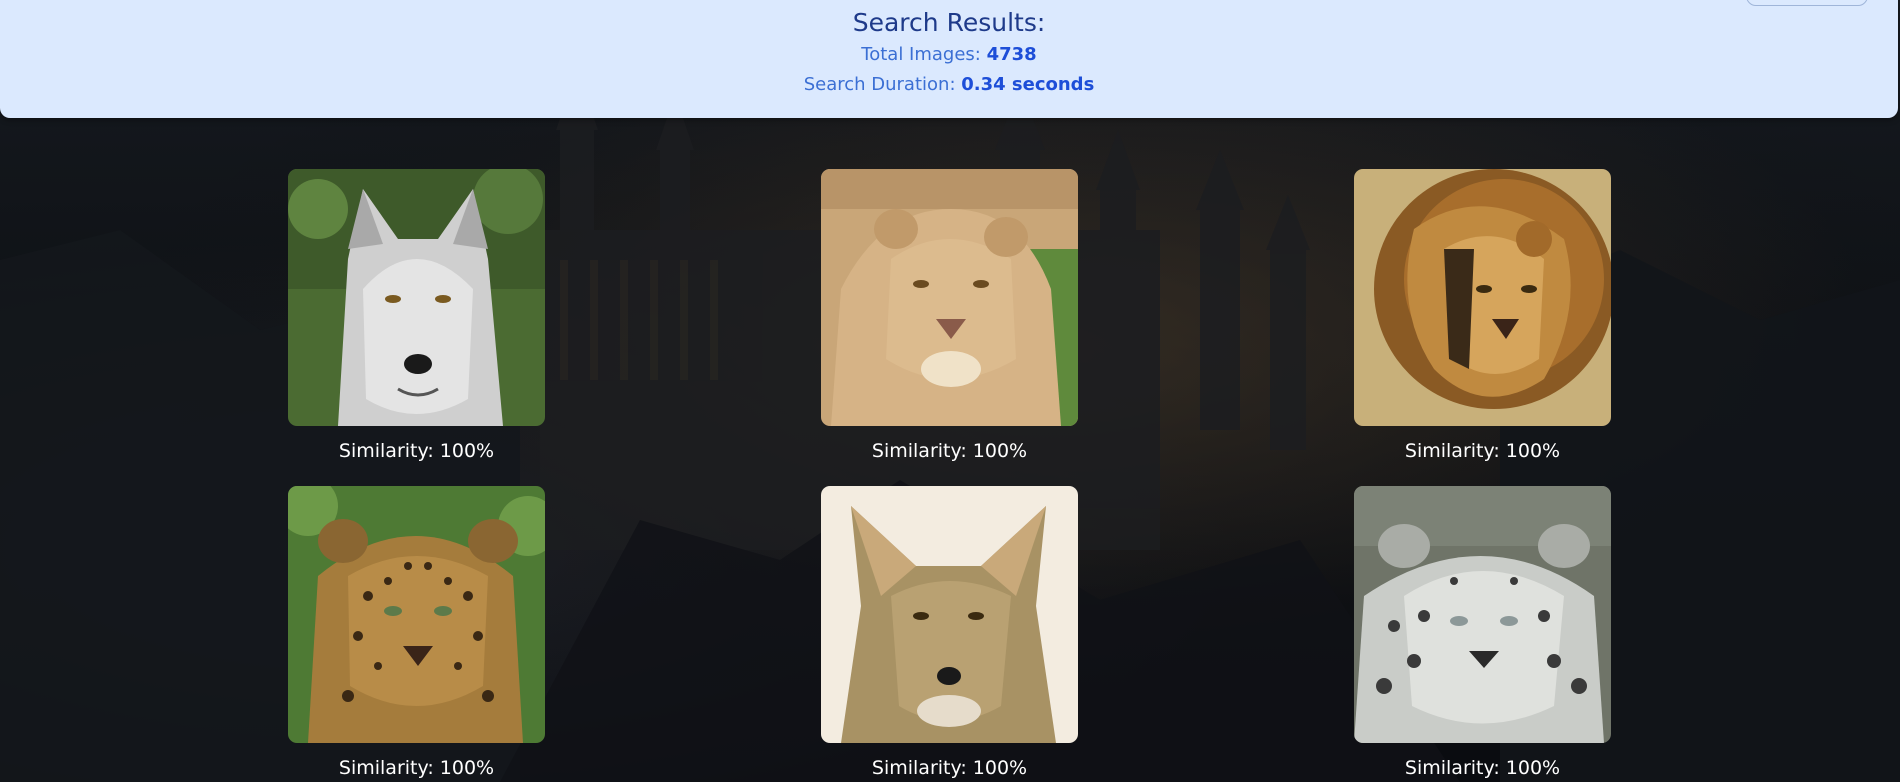  Describe the element at coordinates (882, 84) in the screenshot. I see `search-duration-label: Search Duration:` at that location.